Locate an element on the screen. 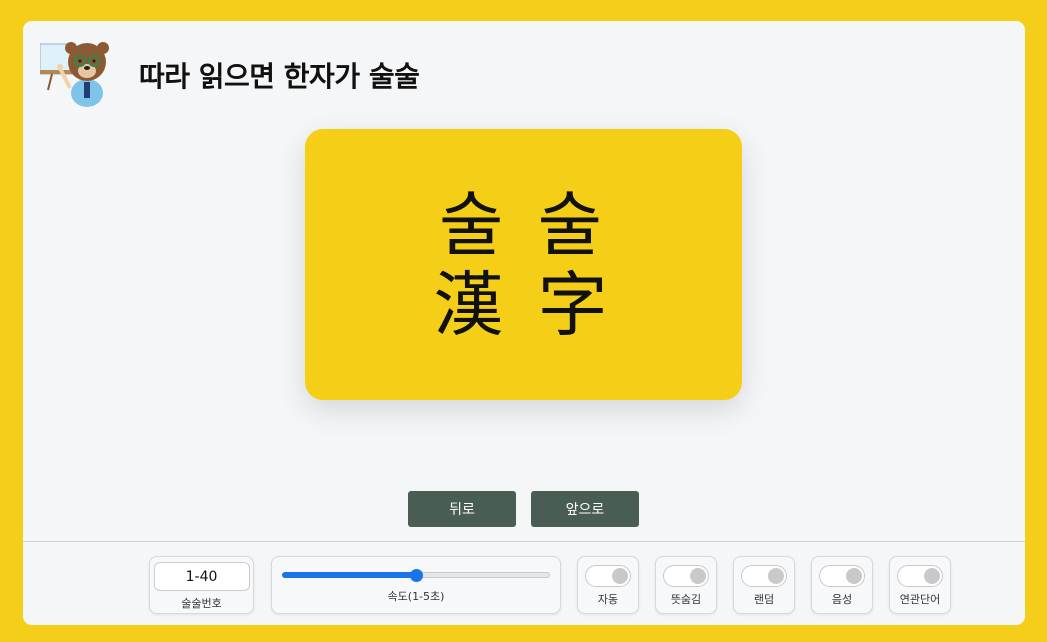 This screenshot has height=642, width=1047. toggle-label: 뜻숨김 is located at coordinates (686, 599).